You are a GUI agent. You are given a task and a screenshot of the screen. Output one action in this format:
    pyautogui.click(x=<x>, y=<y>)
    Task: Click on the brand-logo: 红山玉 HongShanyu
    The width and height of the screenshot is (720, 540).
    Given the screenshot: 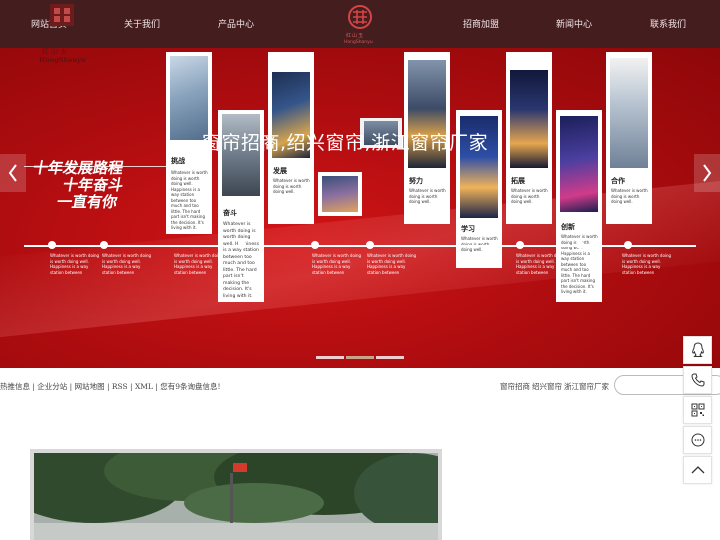 What is the action you would take?
    pyautogui.click(x=64, y=33)
    